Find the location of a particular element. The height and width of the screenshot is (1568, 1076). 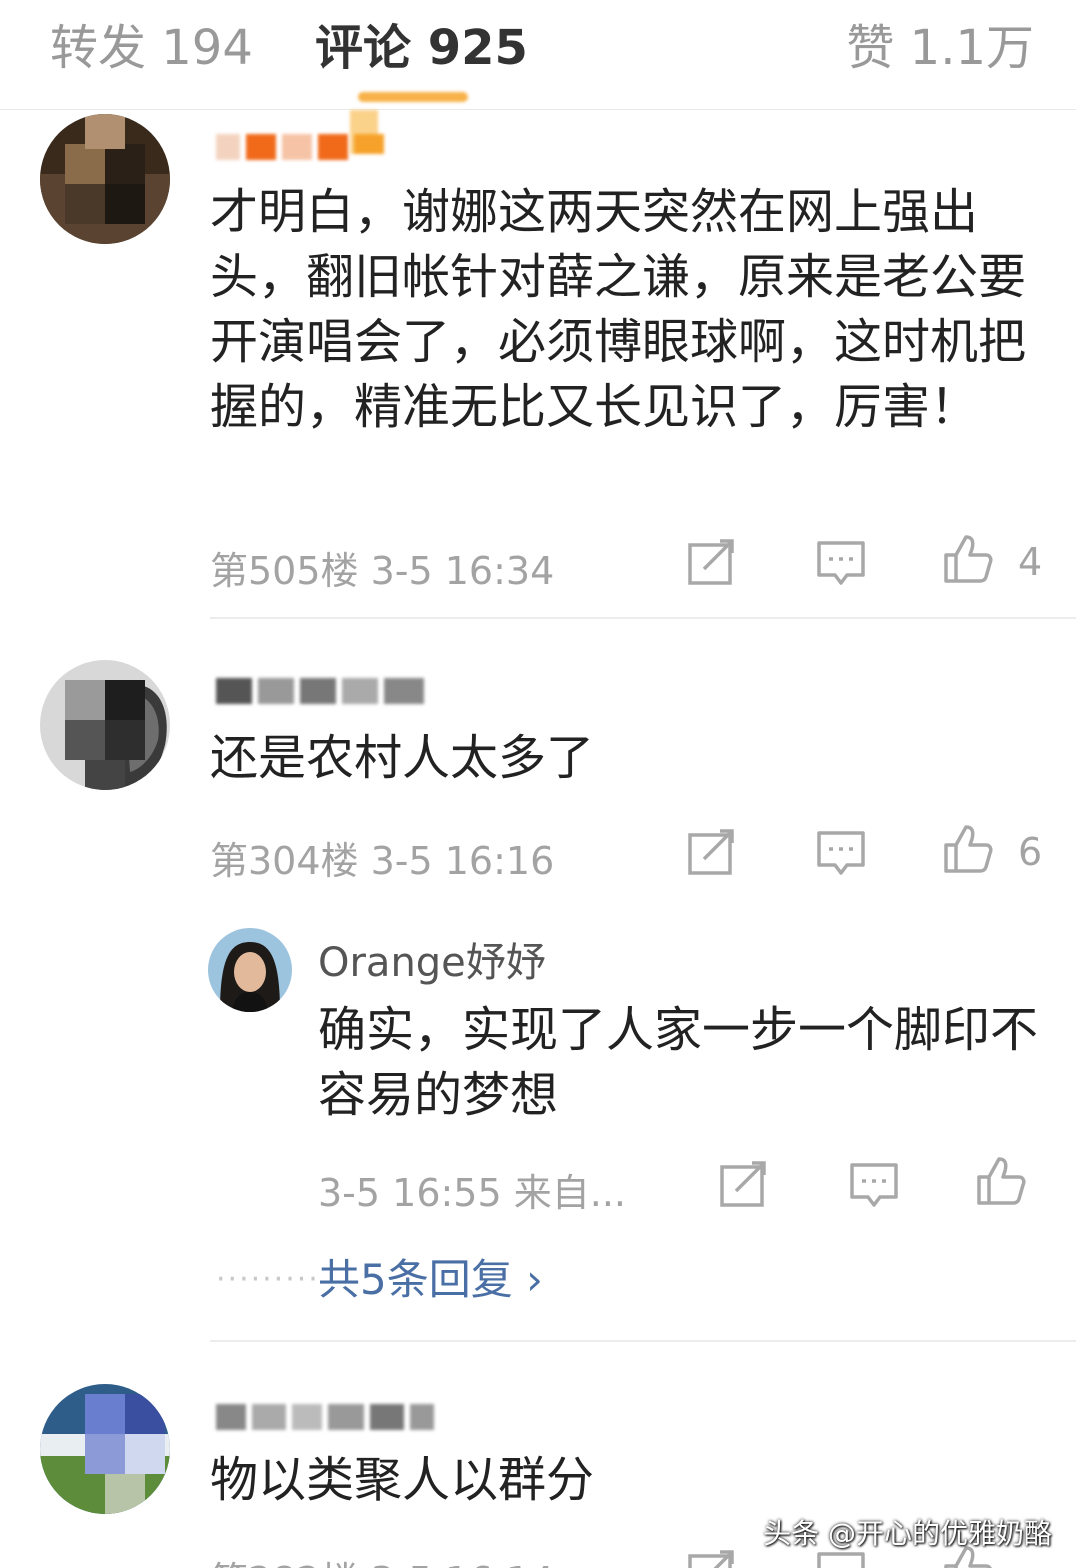

more-replies-link: 共5条回复 › is located at coordinates (430, 1276).